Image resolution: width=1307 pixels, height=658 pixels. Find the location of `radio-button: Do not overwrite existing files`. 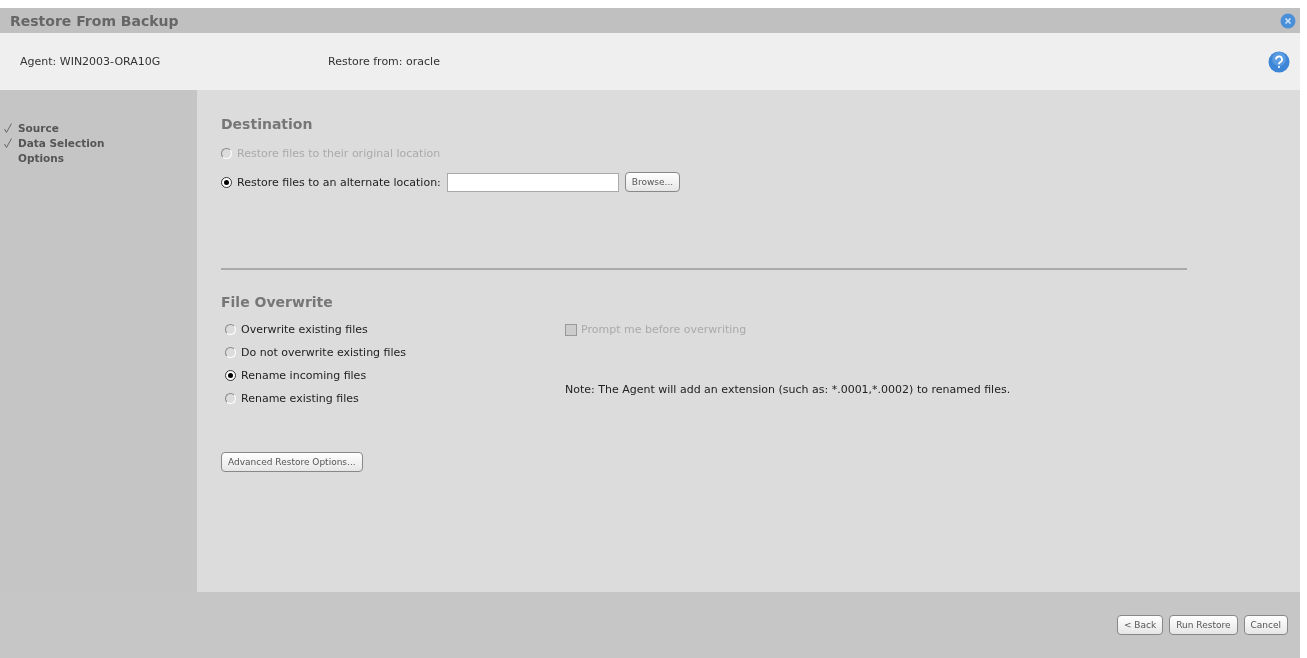

radio-button: Do not overwrite existing files is located at coordinates (395, 352).